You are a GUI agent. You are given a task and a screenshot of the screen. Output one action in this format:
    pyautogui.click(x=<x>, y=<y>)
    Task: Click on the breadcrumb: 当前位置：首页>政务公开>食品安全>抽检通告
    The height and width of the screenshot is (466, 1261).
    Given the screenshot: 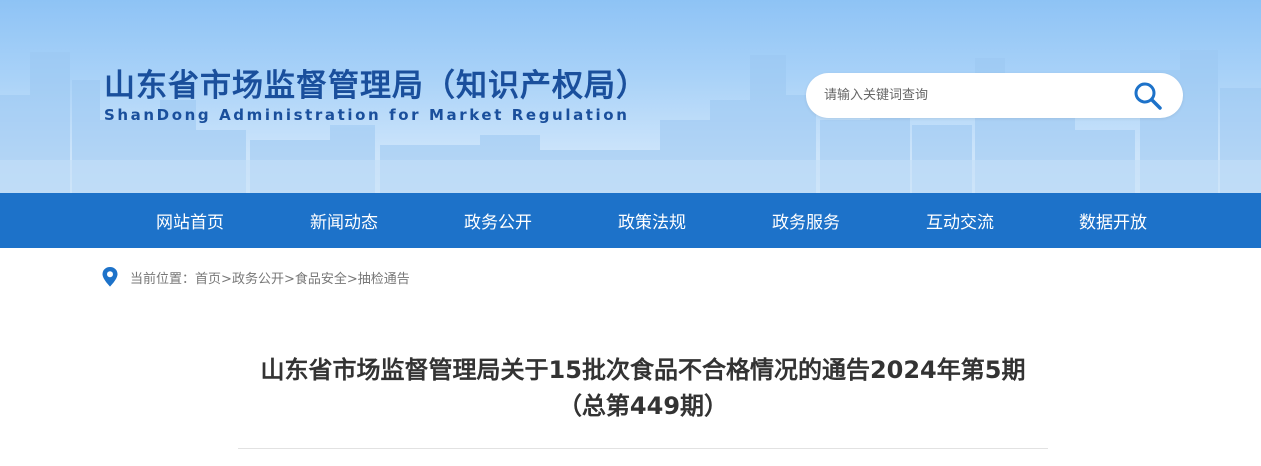 What is the action you would take?
    pyautogui.click(x=256, y=277)
    